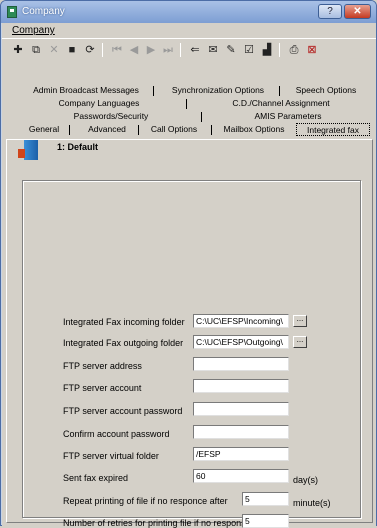  Describe the element at coordinates (241, 386) in the screenshot. I see `ftp-account-input` at that location.